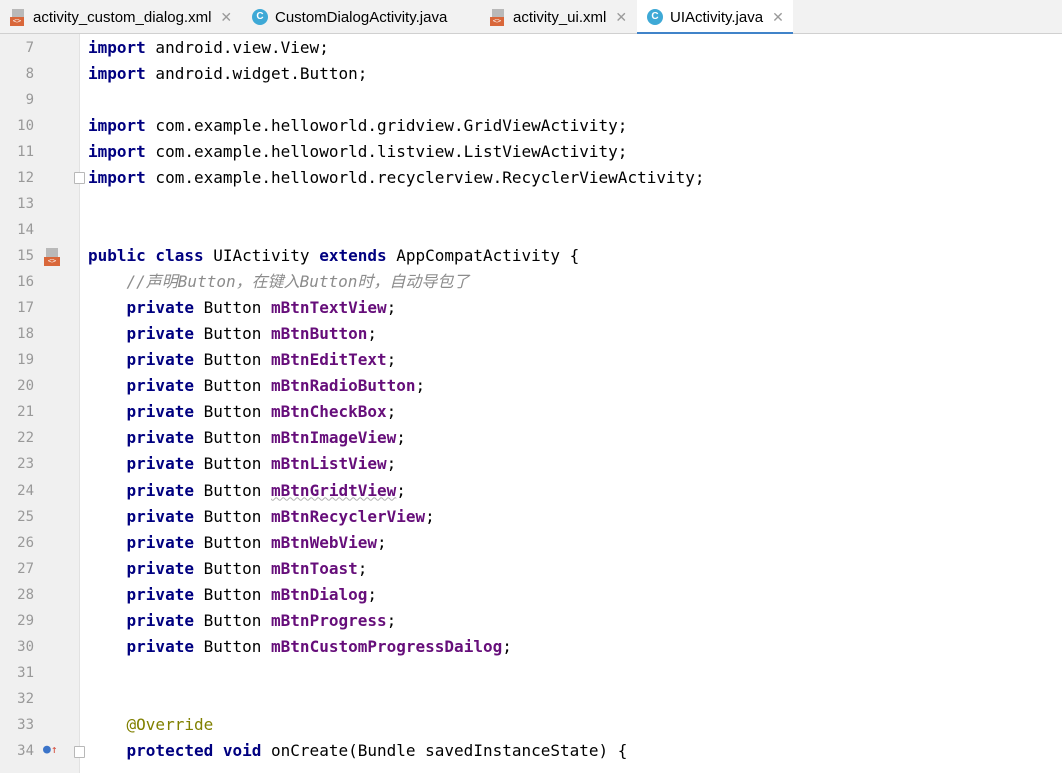  Describe the element at coordinates (531, 360) in the screenshot. I see `code-line: 19 private Button mBtnEditText;` at that location.